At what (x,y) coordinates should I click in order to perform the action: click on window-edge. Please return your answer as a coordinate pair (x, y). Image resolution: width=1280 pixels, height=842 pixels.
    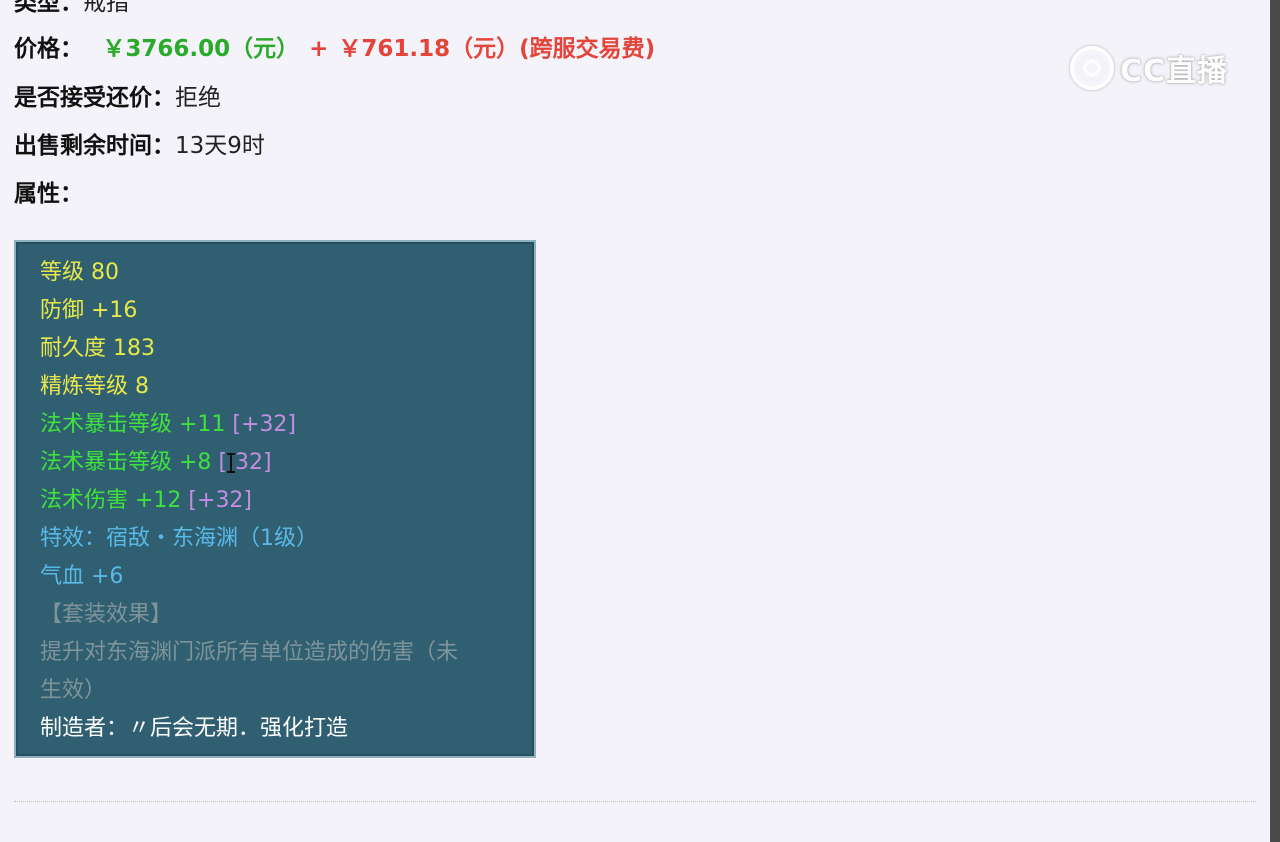
    Looking at the image, I should click on (1275, 421).